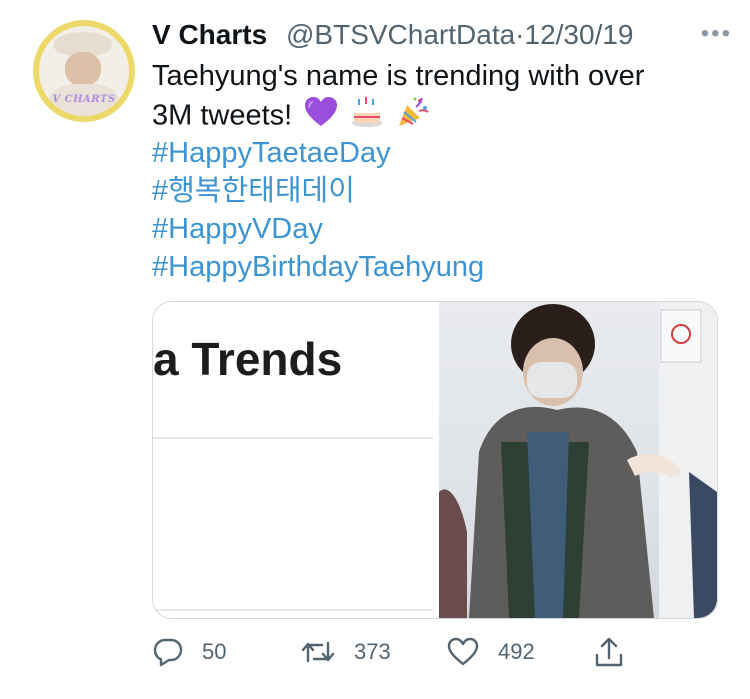 This screenshot has height=699, width=750. Describe the element at coordinates (222, 115) in the screenshot. I see `tweet-text-line-2-text: 3M tweets!` at that location.